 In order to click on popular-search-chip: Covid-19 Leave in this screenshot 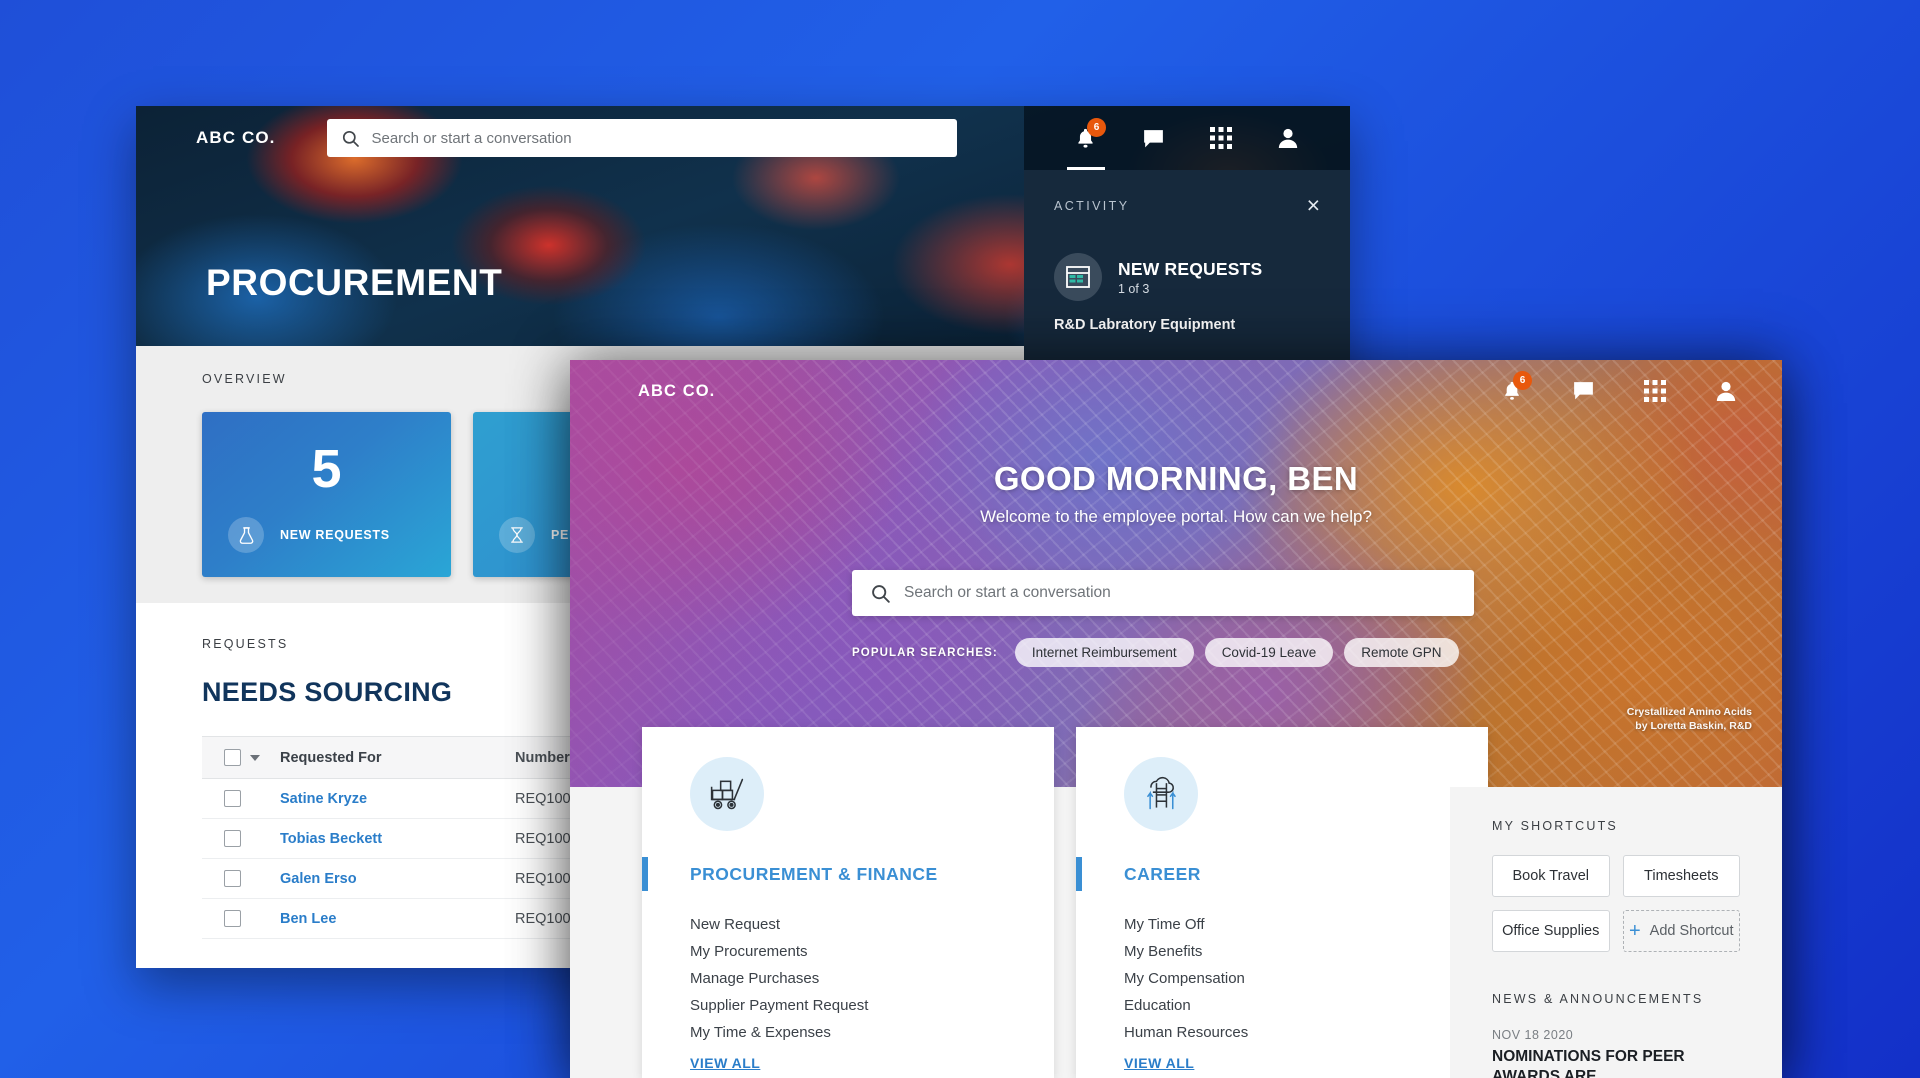, I will do `click(1269, 652)`.